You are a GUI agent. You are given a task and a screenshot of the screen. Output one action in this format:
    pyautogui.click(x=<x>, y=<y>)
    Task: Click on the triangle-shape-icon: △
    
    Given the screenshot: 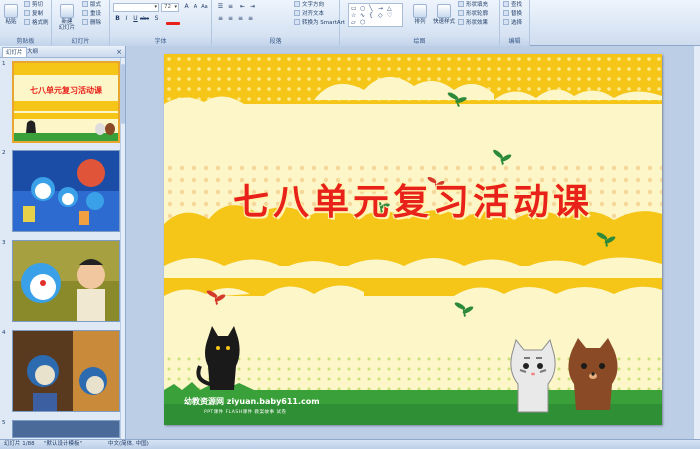 What is the action you would take?
    pyautogui.click(x=389, y=8)
    